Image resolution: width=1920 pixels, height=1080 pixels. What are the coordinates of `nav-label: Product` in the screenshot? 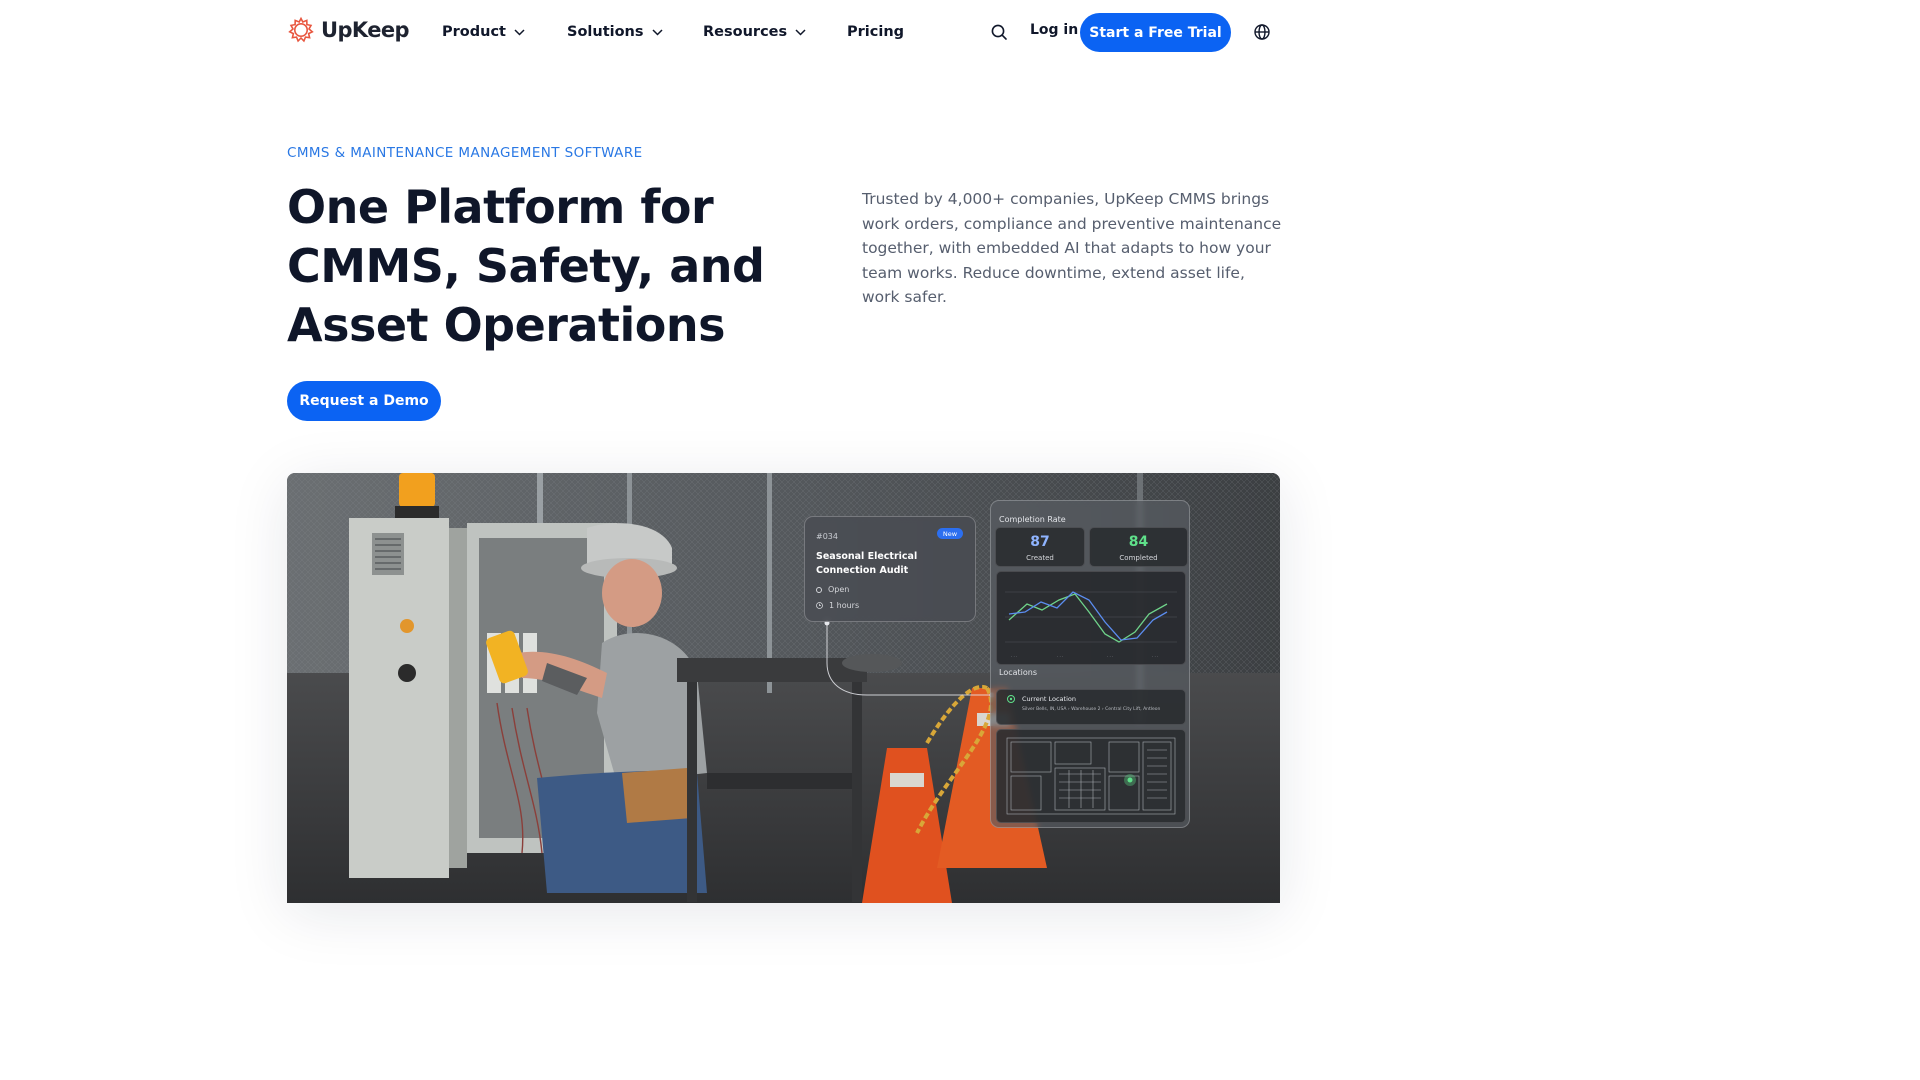 It's located at (474, 32).